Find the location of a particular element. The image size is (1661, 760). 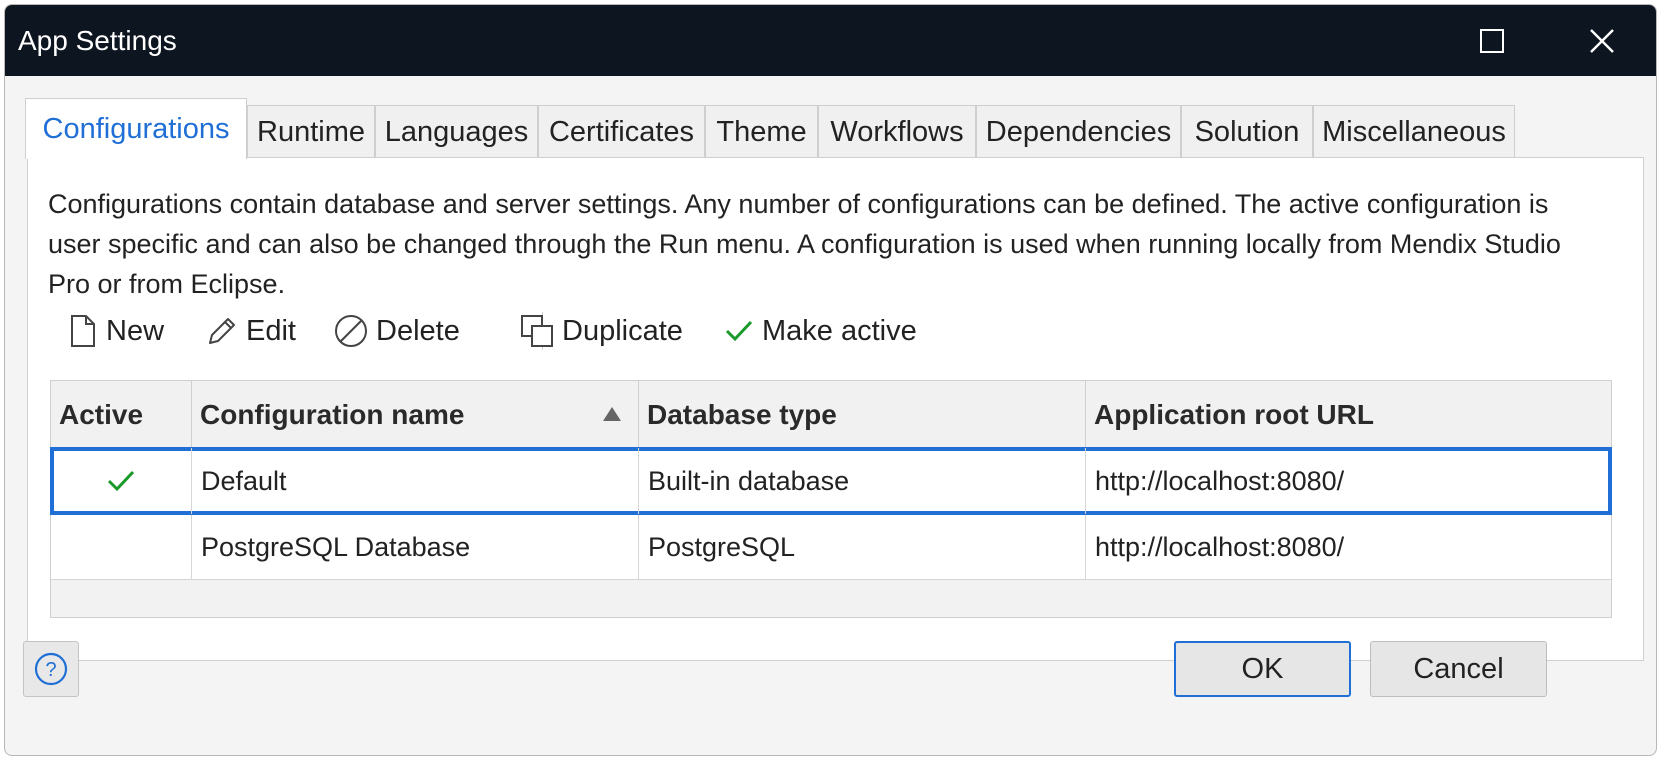

database-type-cell: Built-in database is located at coordinates (862, 481).